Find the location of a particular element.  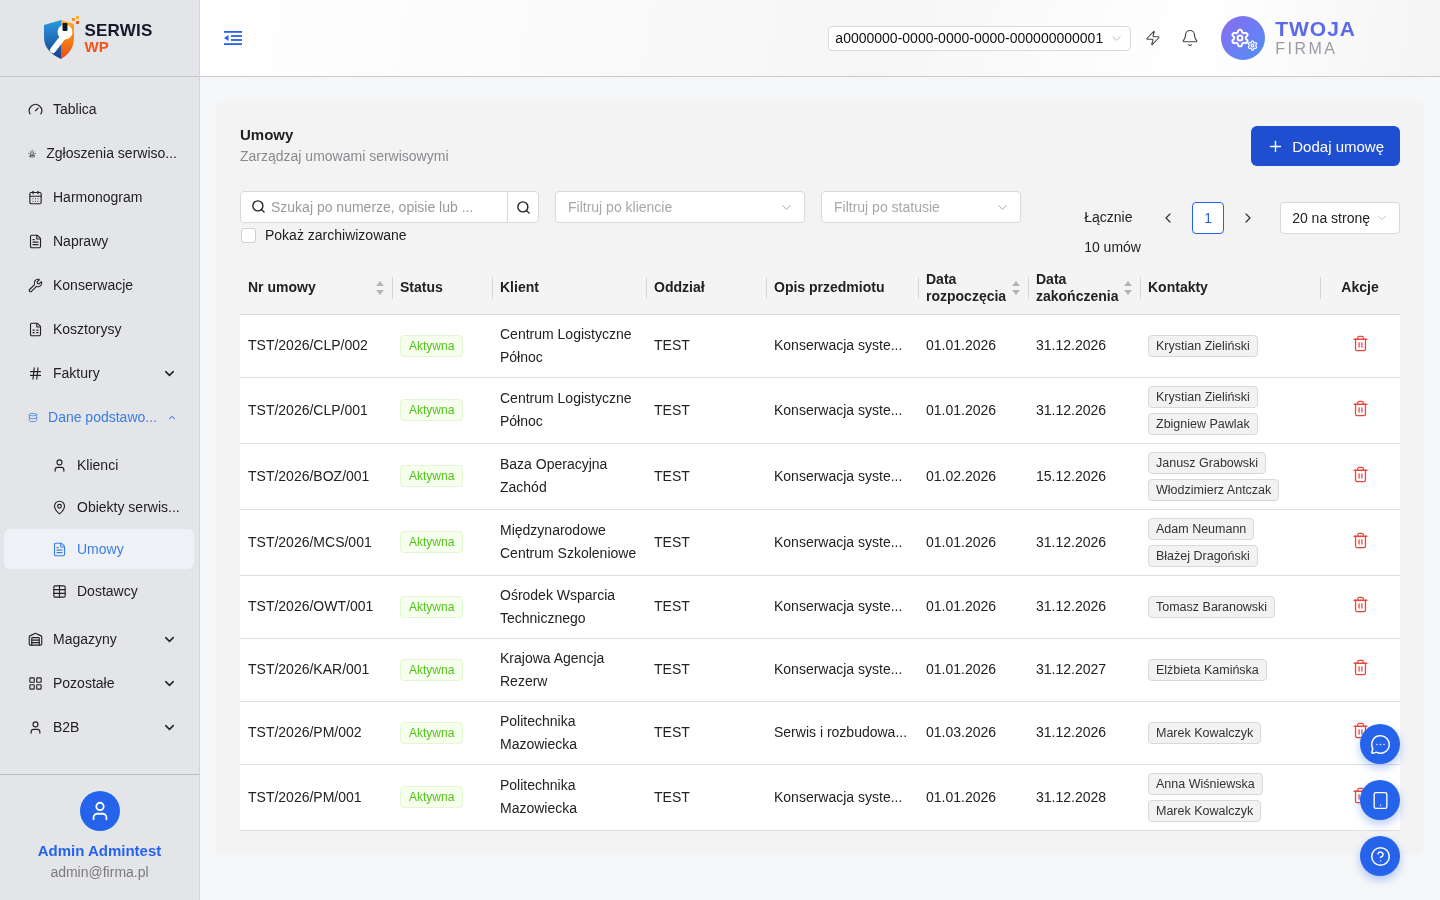

column-header: Akcje is located at coordinates (1360, 288).